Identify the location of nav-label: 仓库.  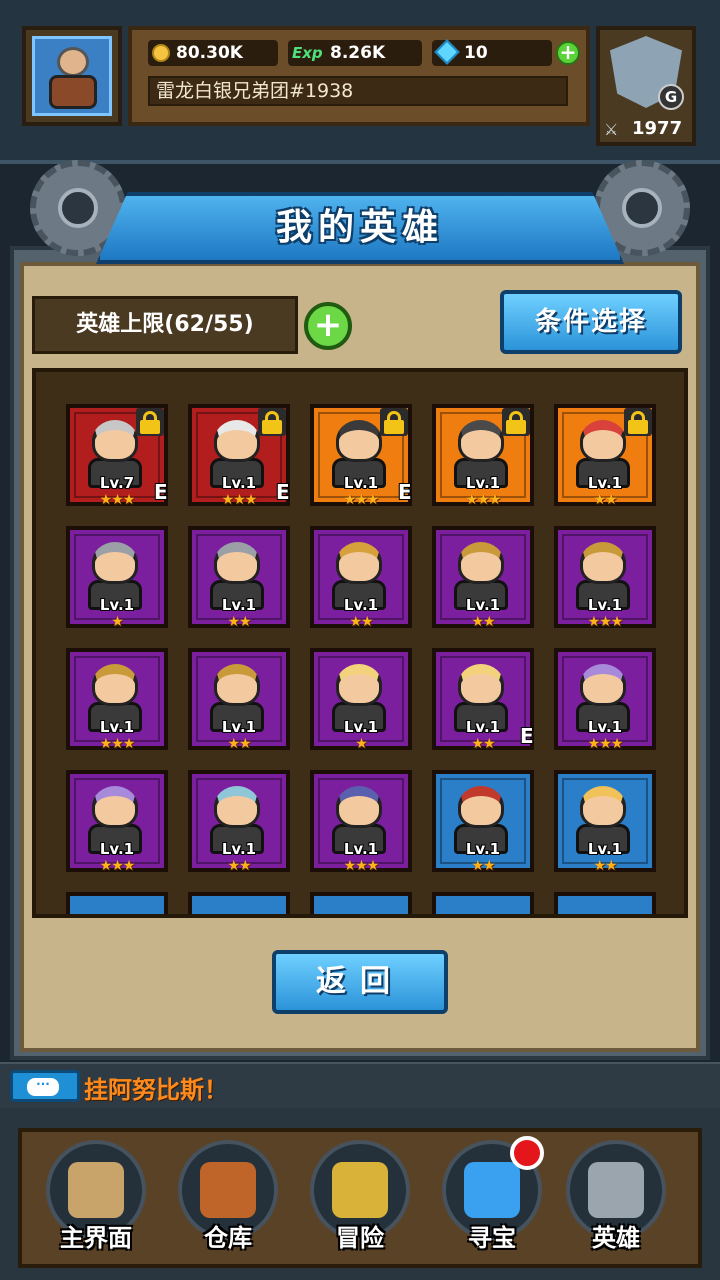
(228, 1238).